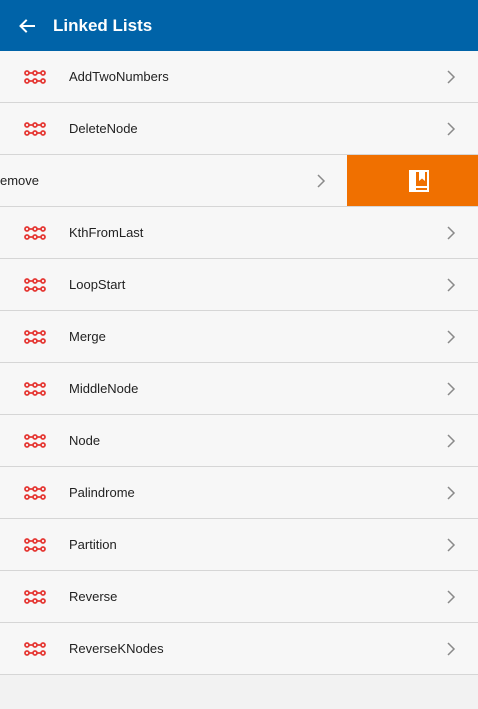  I want to click on list-item-label: Palindrome, so click(102, 492).